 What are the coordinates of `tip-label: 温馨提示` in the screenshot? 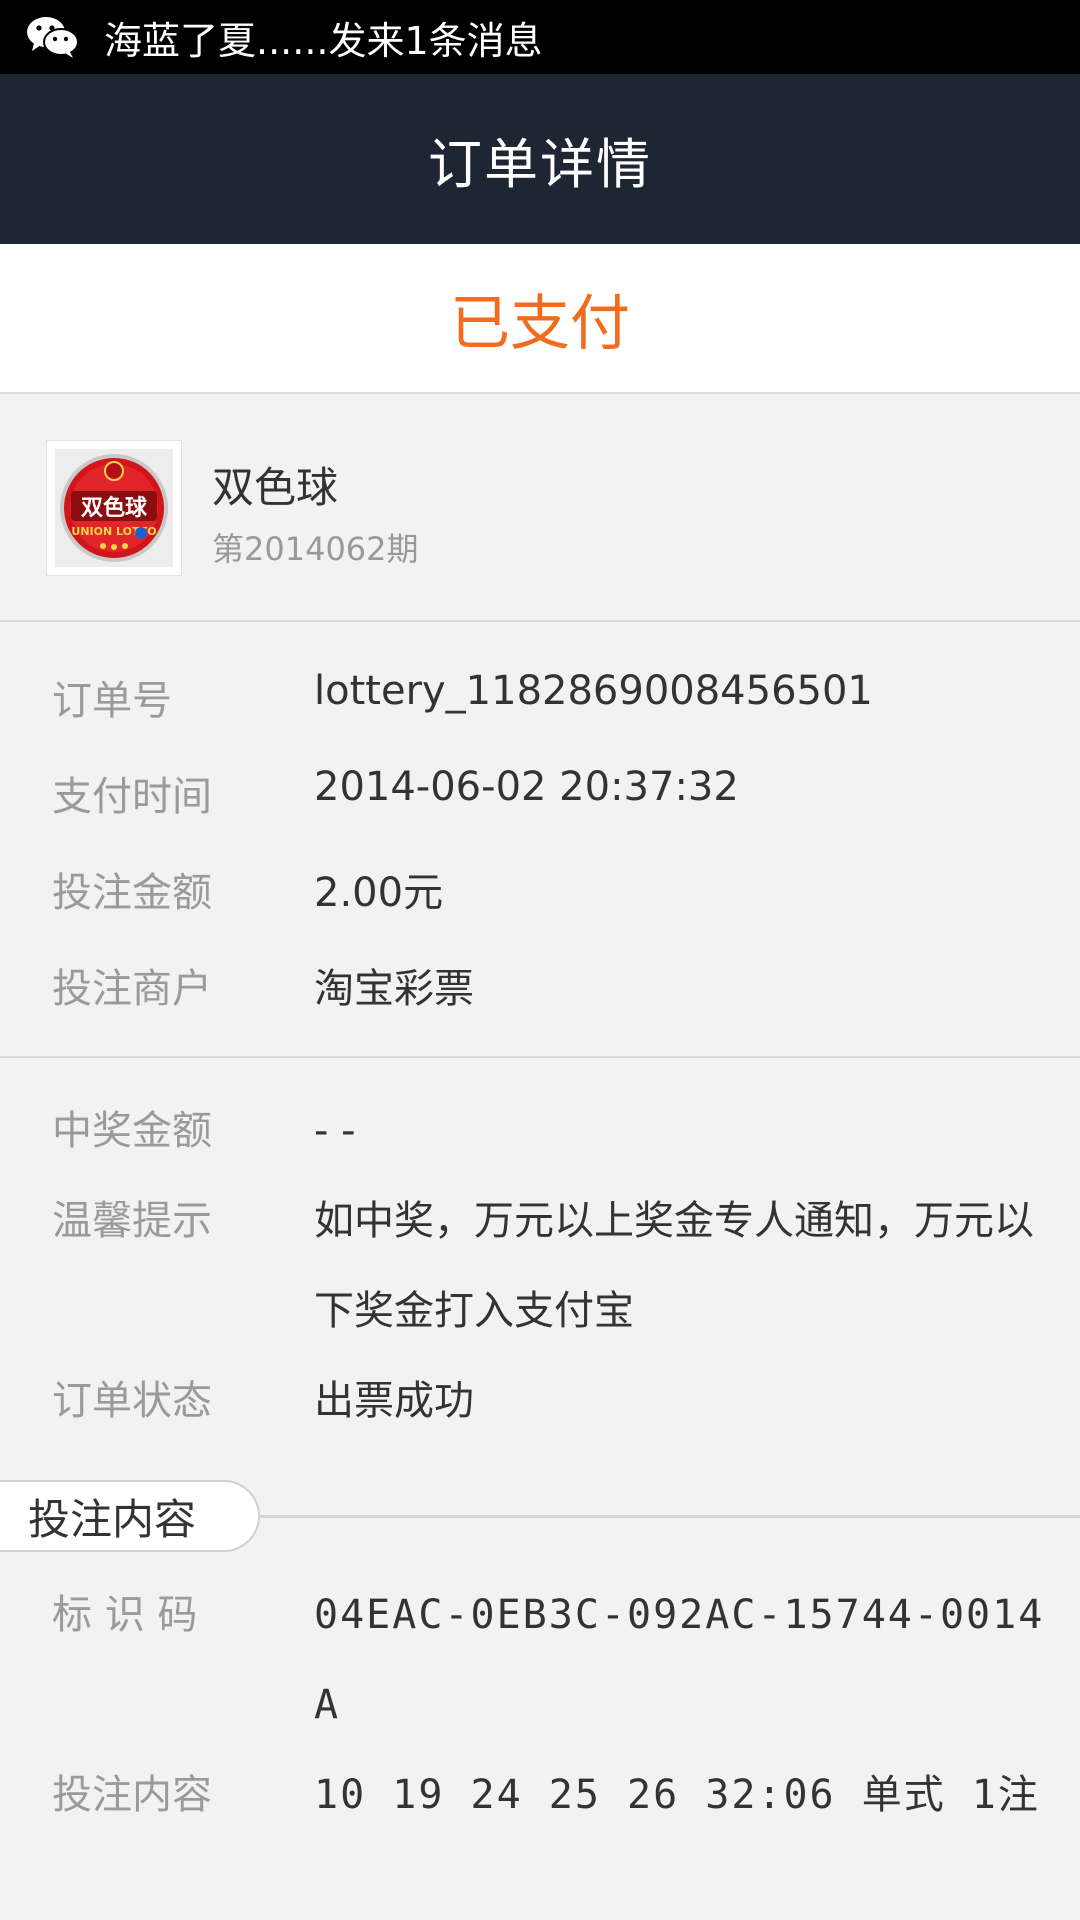 It's located at (132, 1221).